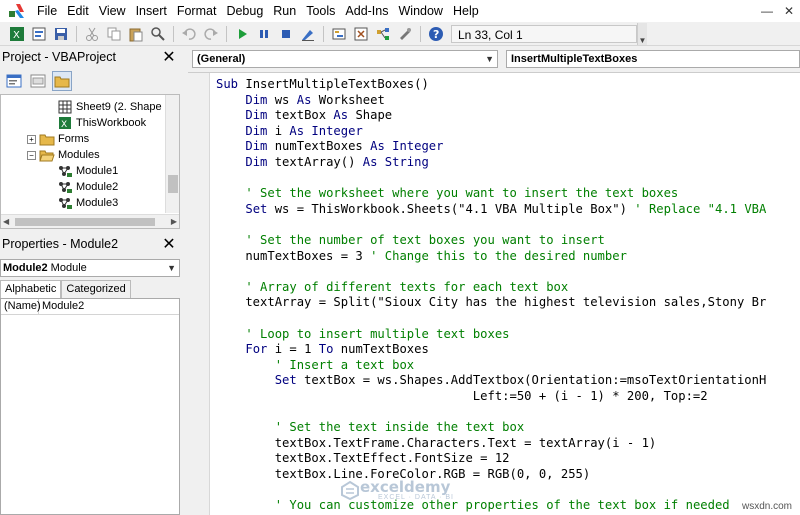 Image resolution: width=800 pixels, height=515 pixels. Describe the element at coordinates (315, 366) in the screenshot. I see `code-line: ' Insert a text box` at that location.